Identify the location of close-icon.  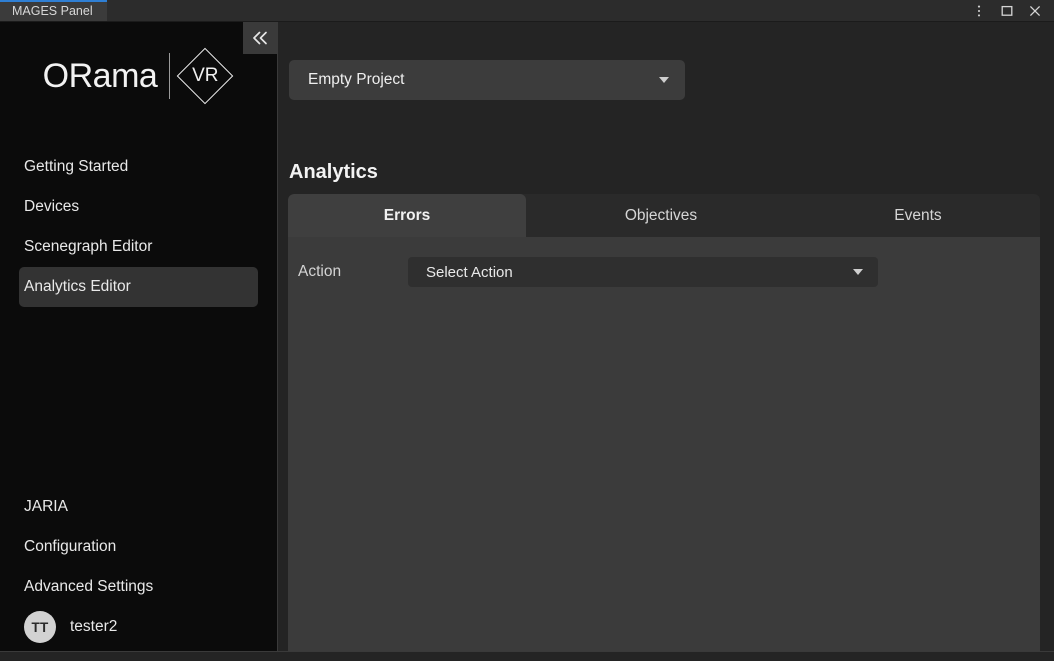
(1035, 10).